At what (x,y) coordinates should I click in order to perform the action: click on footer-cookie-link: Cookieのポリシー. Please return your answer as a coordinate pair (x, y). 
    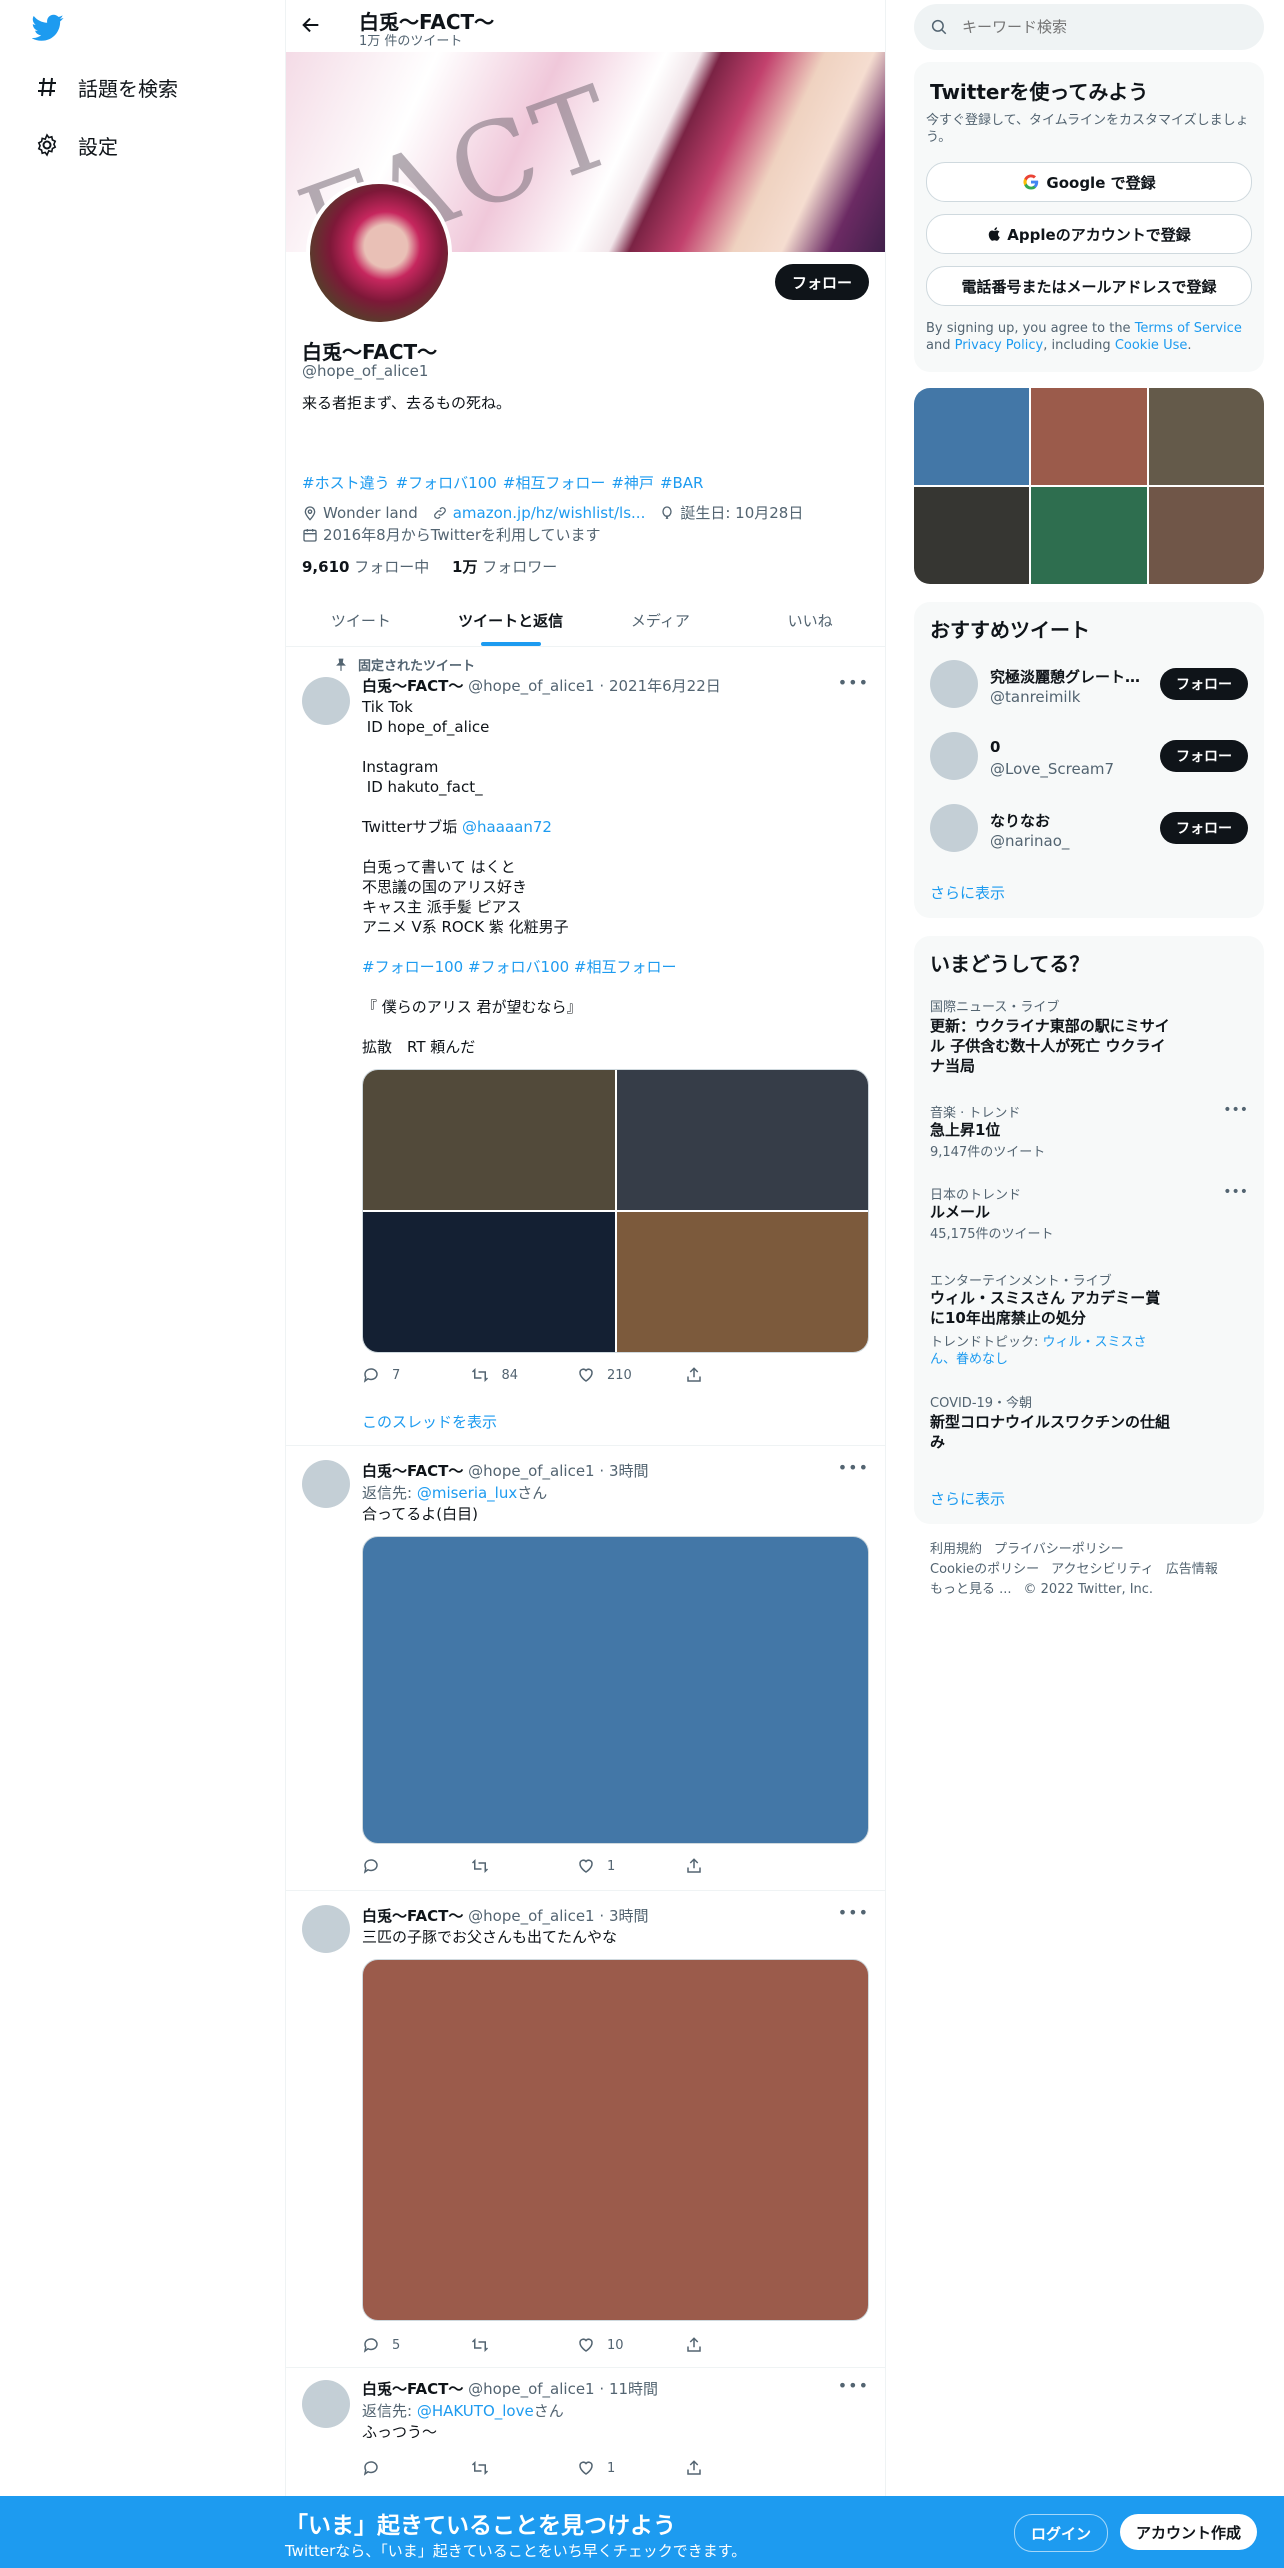
    Looking at the image, I should click on (984, 1569).